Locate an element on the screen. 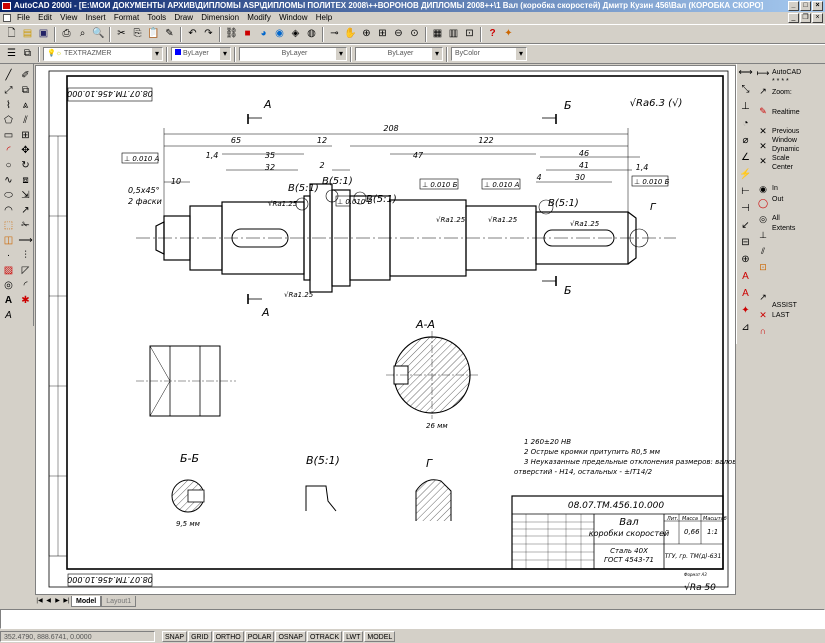 The image size is (825, 643). rotate-icon: ↻ is located at coordinates (25, 165).